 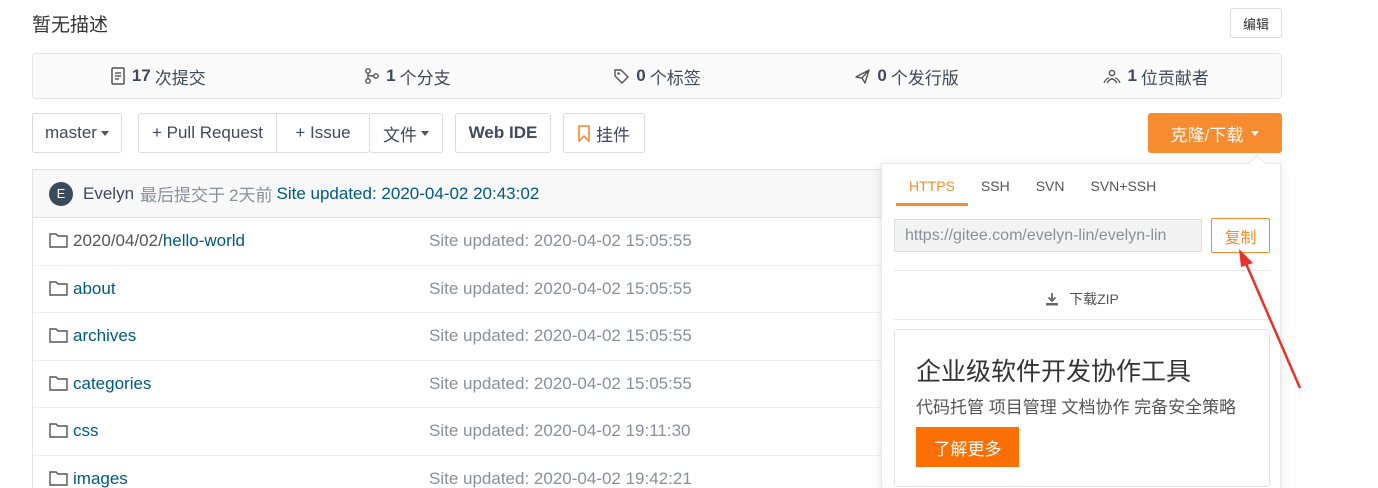 I want to click on file-row: css Site updated: 2020-04-02 19:11:30, so click(x=472, y=432).